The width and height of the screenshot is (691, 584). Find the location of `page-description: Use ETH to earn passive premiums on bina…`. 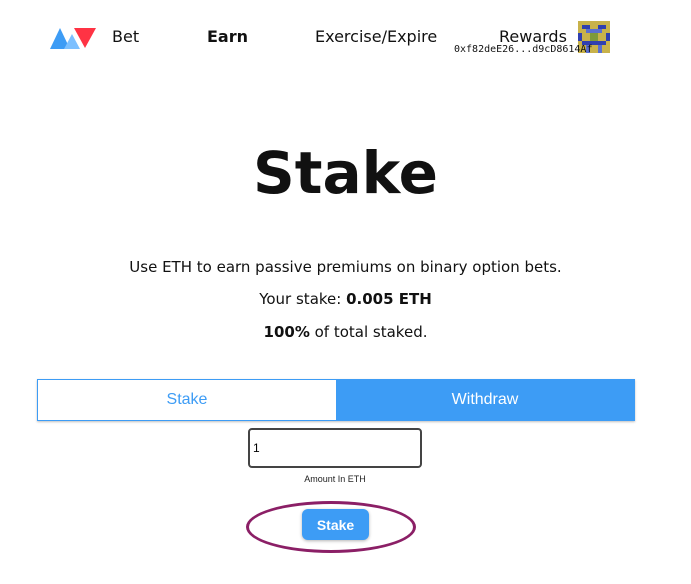

page-description: Use ETH to earn passive premiums on bina… is located at coordinates (345, 267).